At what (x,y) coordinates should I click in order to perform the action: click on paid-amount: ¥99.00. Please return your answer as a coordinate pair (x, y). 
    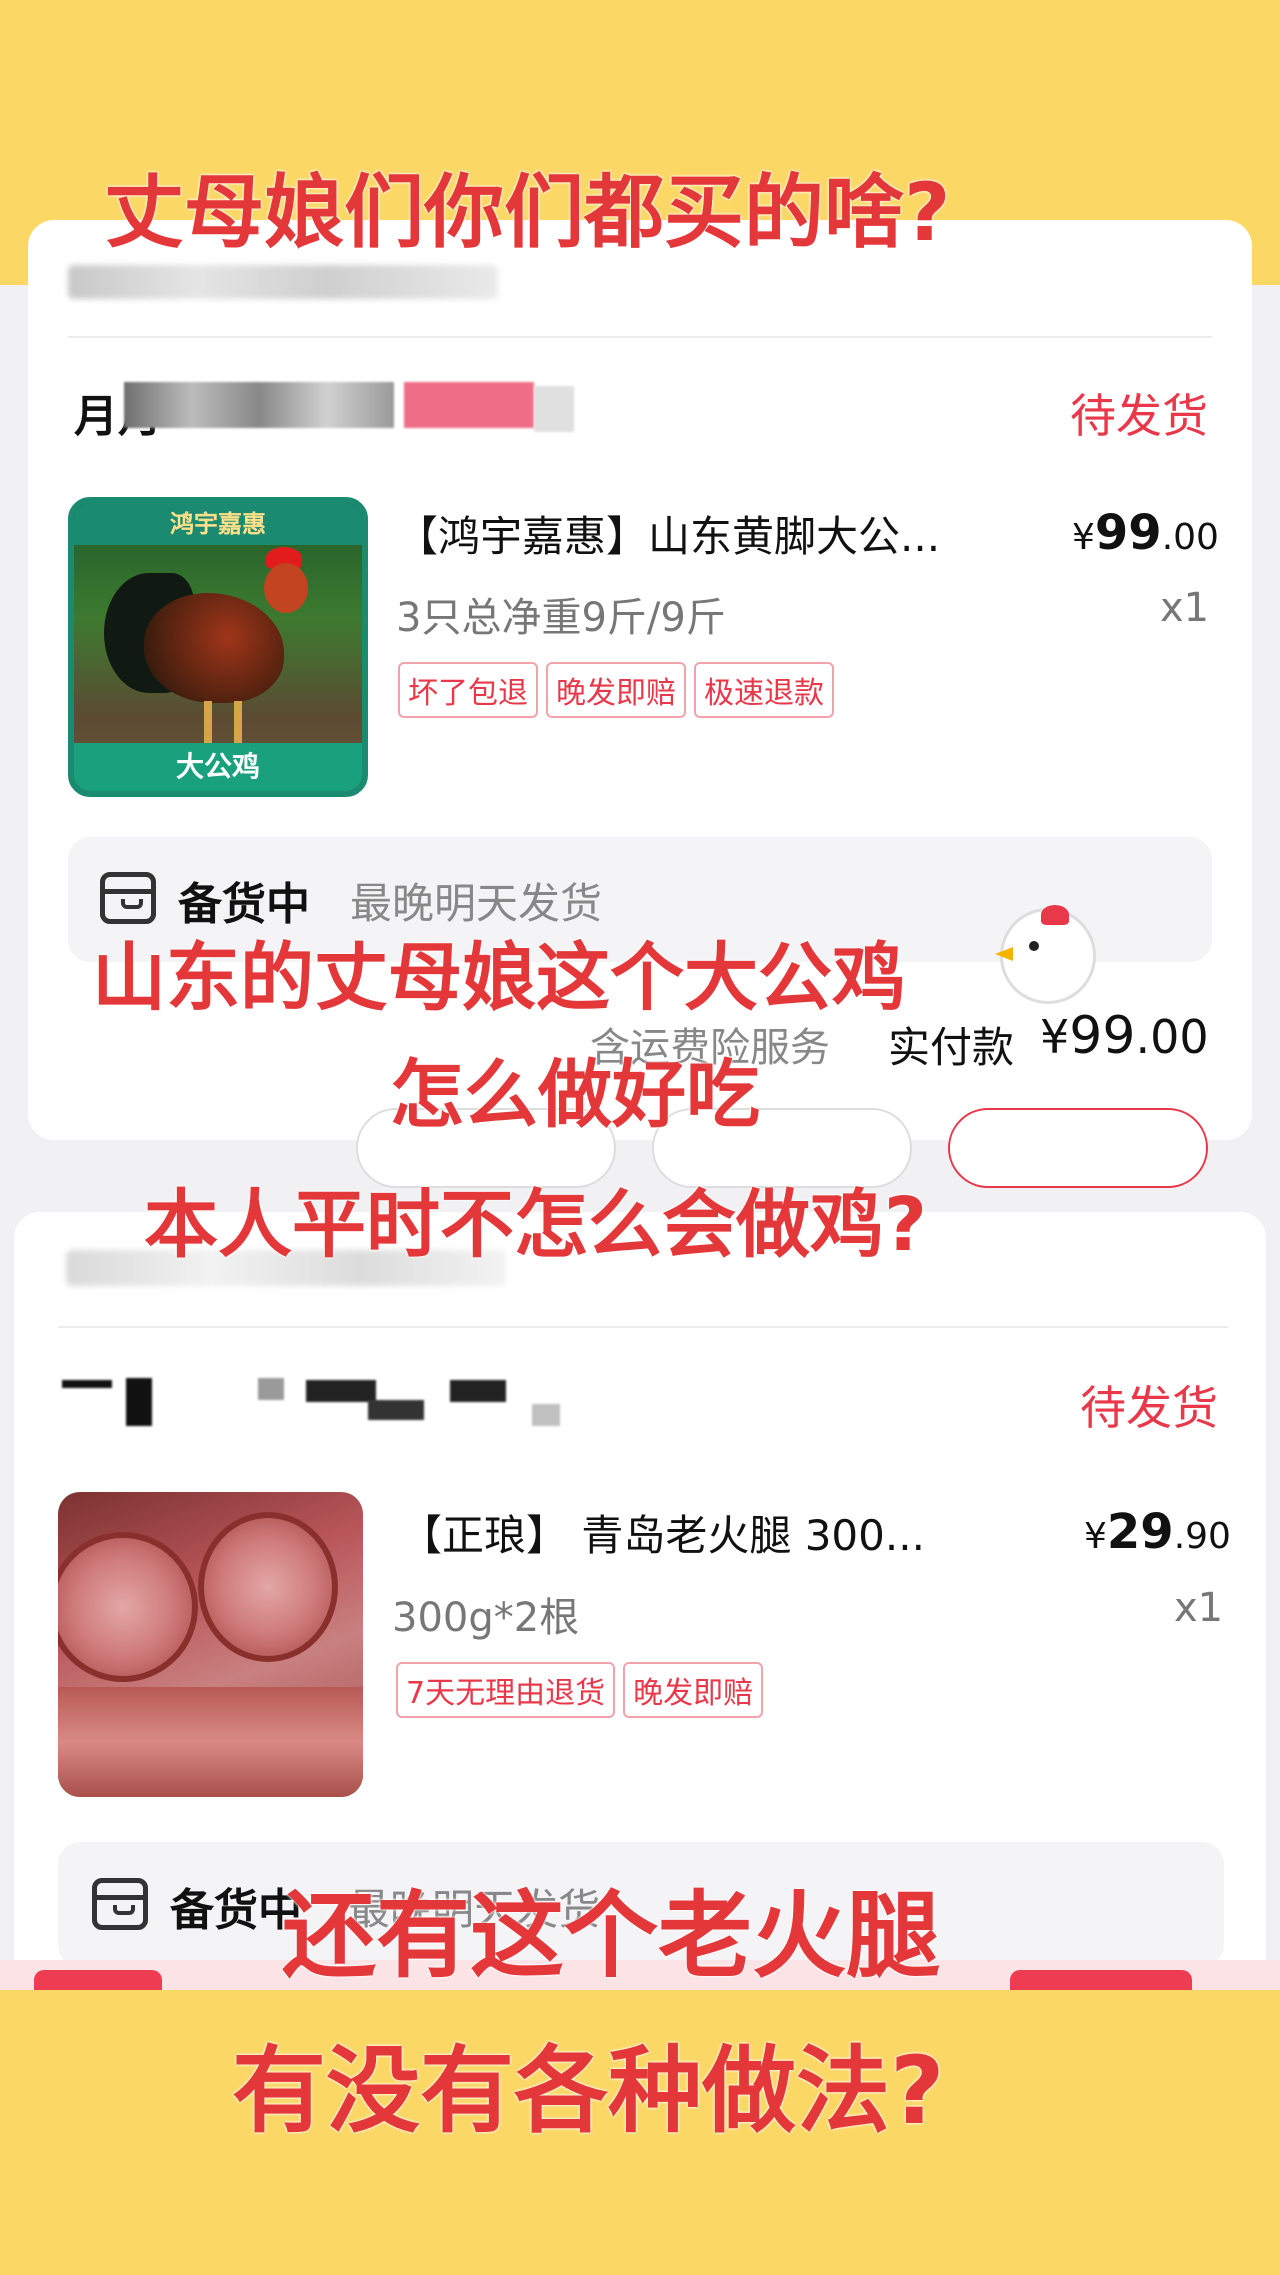
    Looking at the image, I should click on (1124, 1036).